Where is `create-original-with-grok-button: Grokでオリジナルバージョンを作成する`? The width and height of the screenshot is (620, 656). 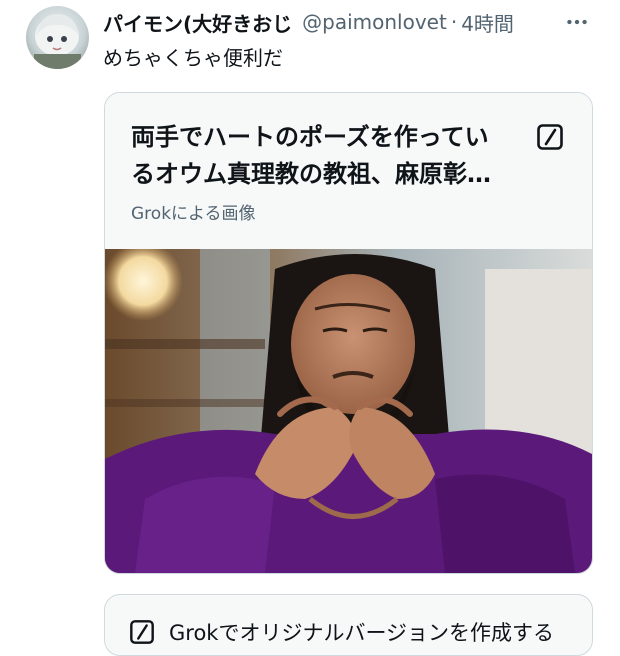
create-original-with-grok-button: Grokでオリジナルバージョンを作成する is located at coordinates (348, 625).